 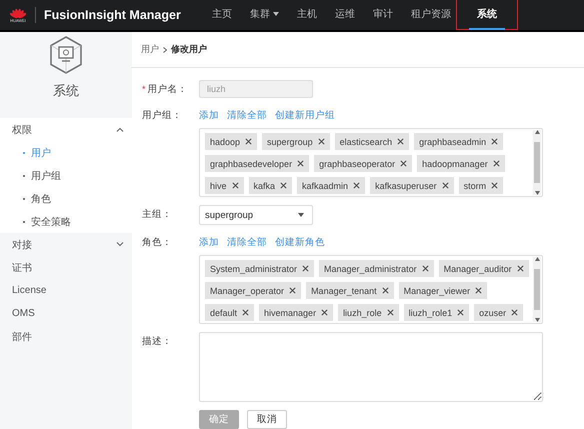 I want to click on primary-group-select: supergroup, so click(x=256, y=215).